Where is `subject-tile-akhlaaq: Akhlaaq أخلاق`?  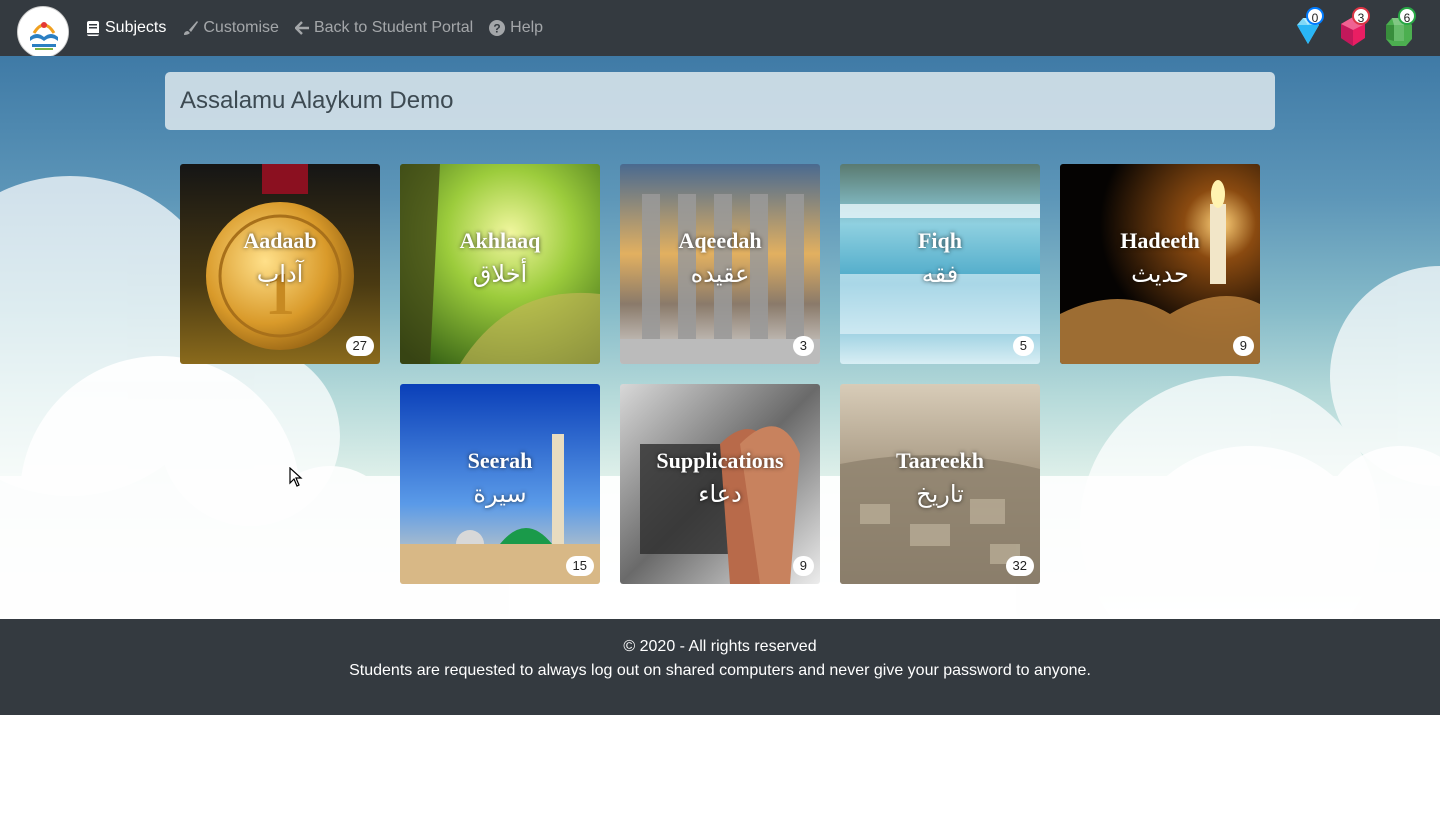
subject-tile-akhlaaq: Akhlaaq أخلاق is located at coordinates (500, 264).